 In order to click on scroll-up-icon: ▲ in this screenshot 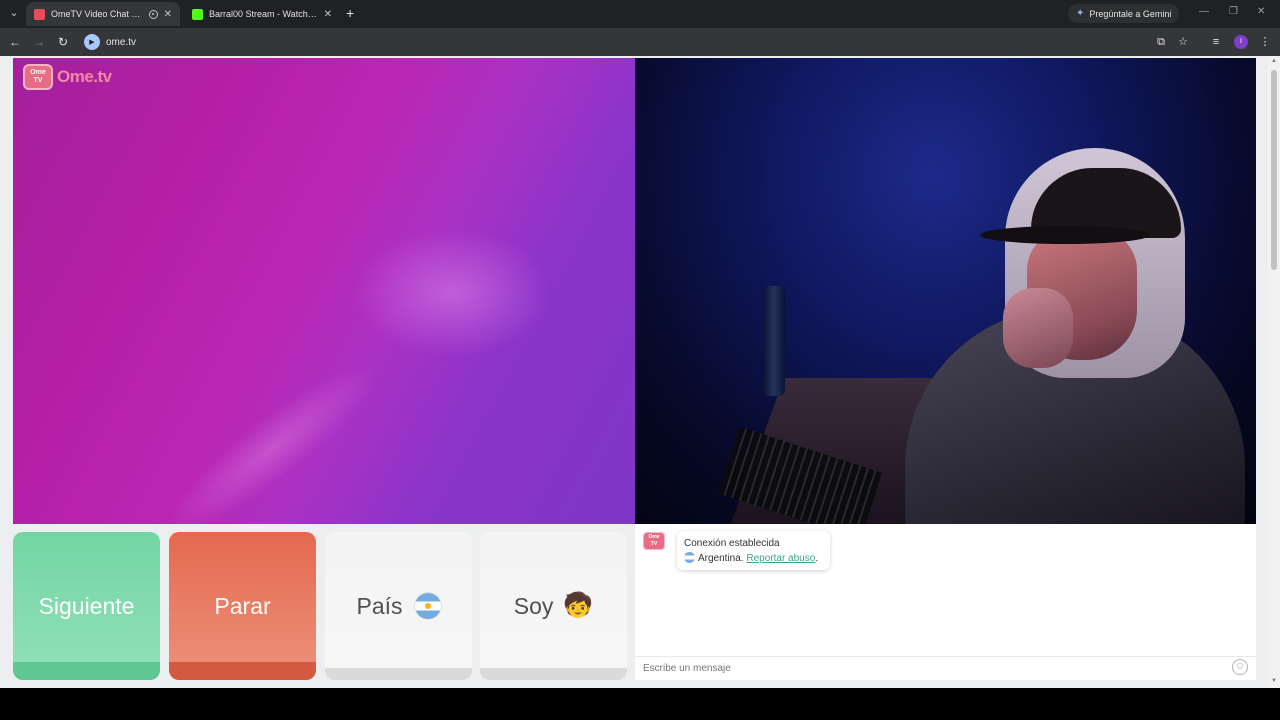, I will do `click(1274, 62)`.